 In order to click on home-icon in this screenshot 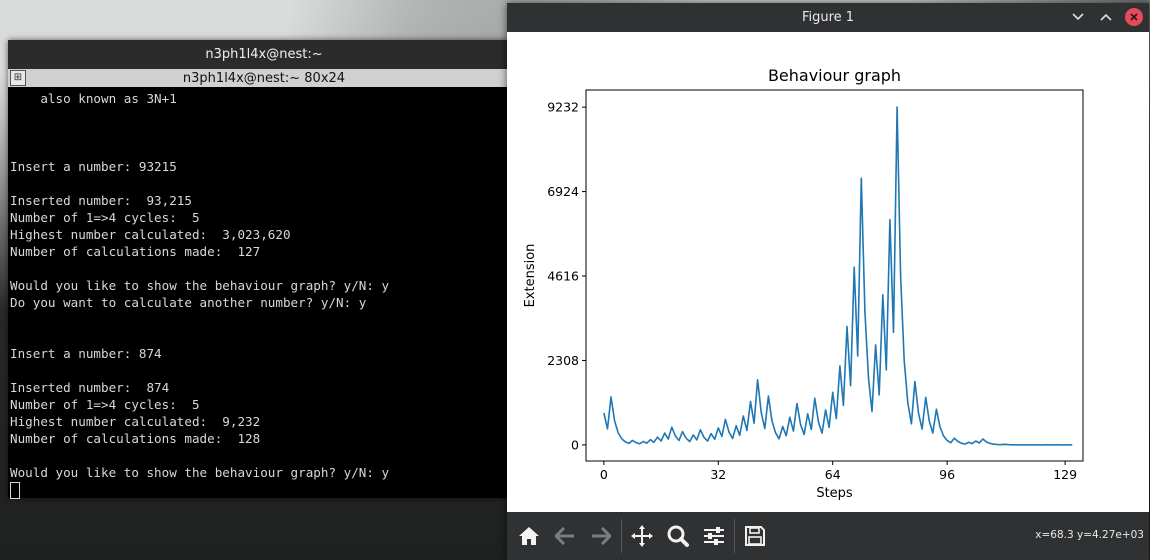, I will do `click(529, 536)`.